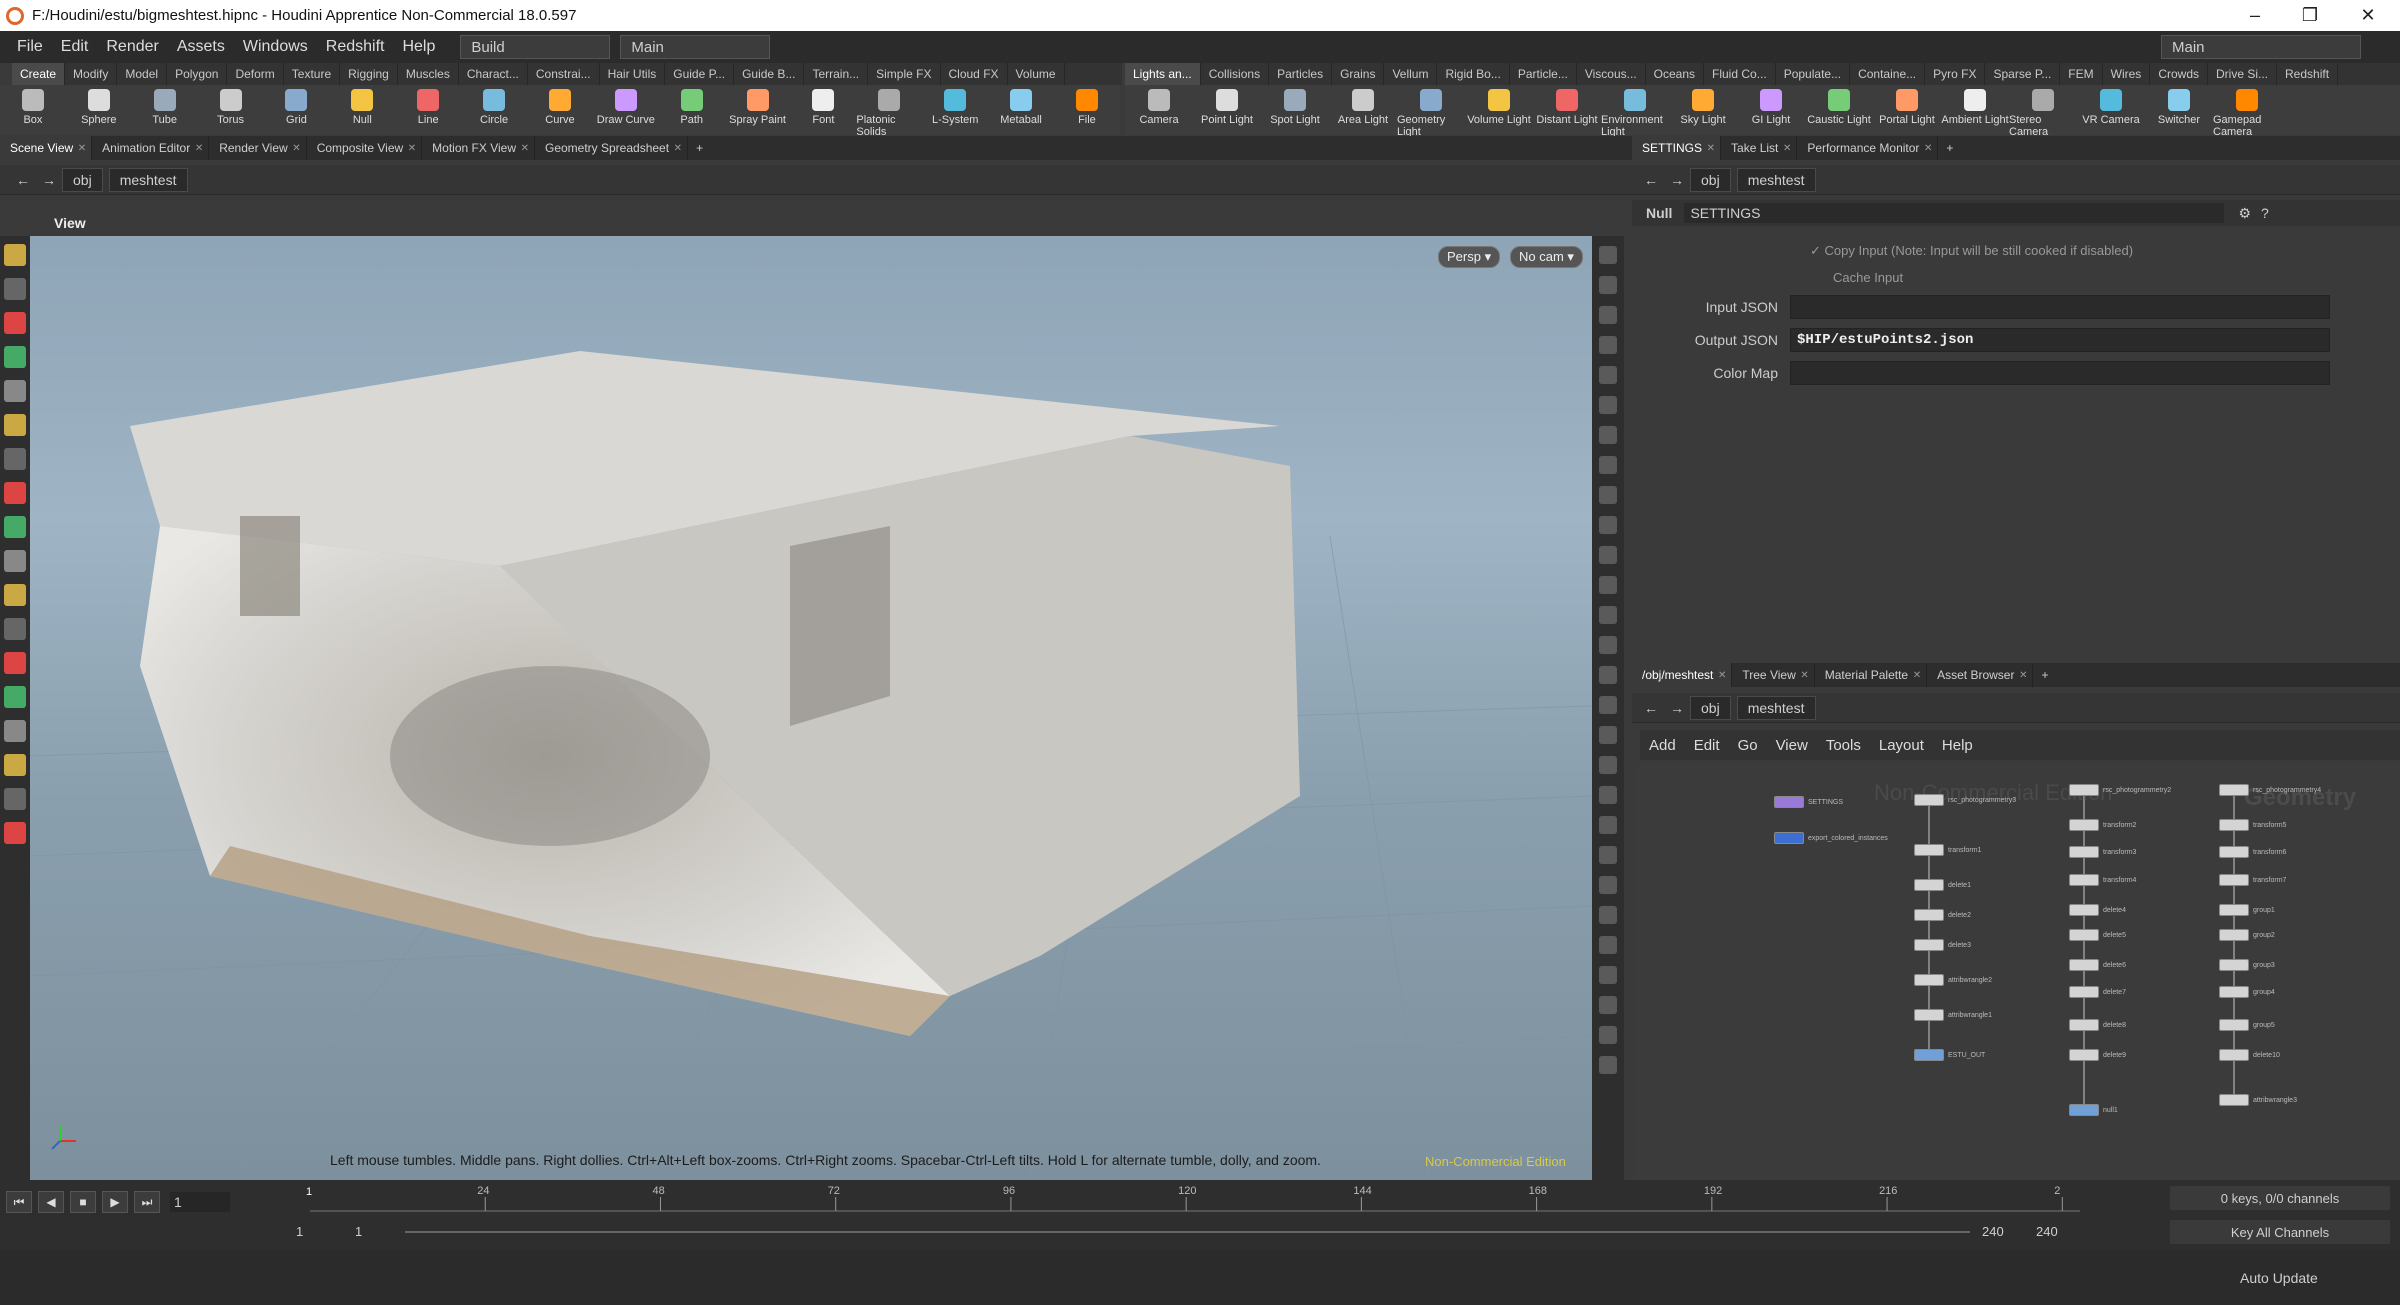 This screenshot has width=2400, height=1305. Describe the element at coordinates (2247, 1025) in the screenshot. I see `network-node-group5: group5` at that location.